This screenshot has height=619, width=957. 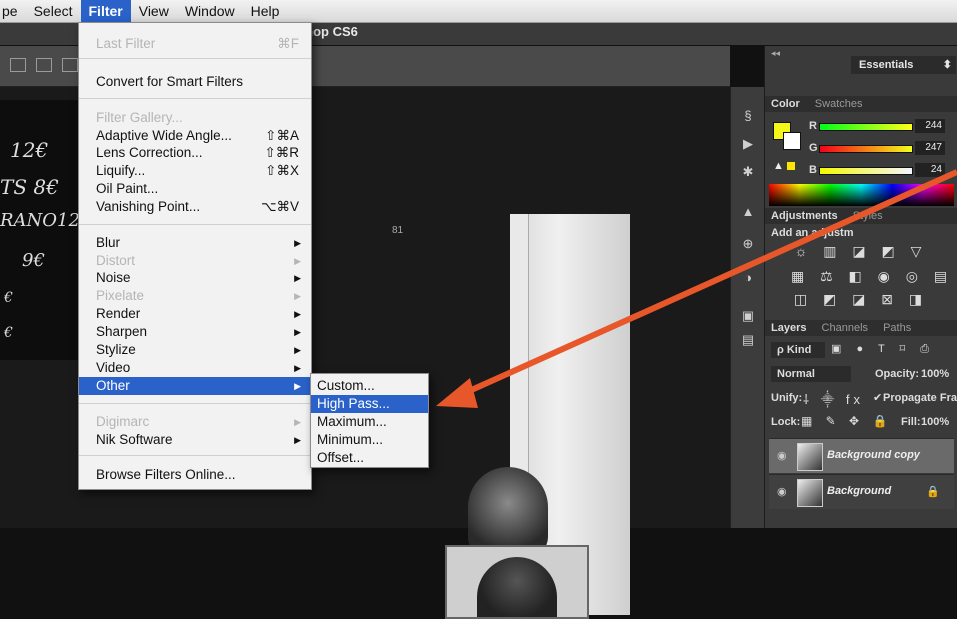 I want to click on layer-name: Background, so click(x=859, y=491).